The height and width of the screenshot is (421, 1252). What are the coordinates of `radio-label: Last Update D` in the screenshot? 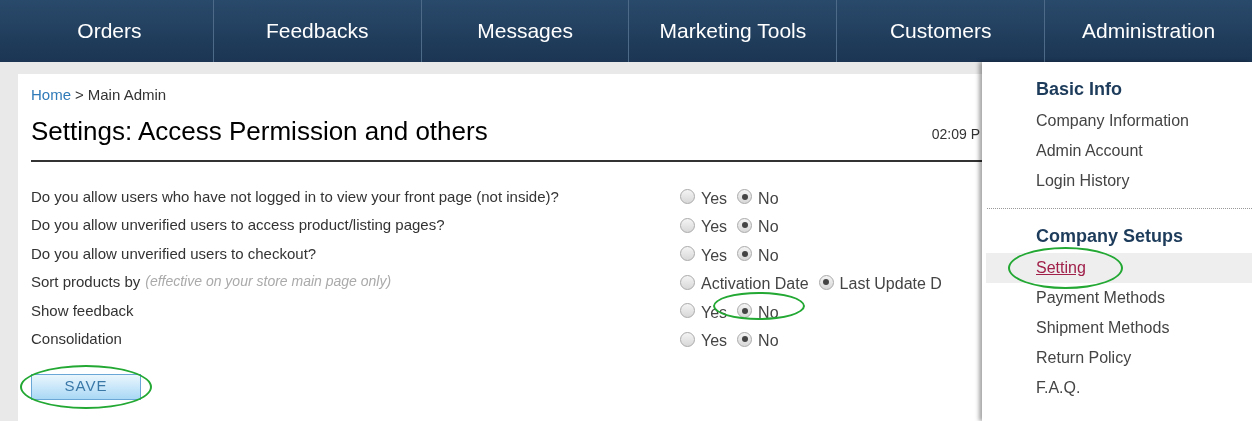 It's located at (890, 284).